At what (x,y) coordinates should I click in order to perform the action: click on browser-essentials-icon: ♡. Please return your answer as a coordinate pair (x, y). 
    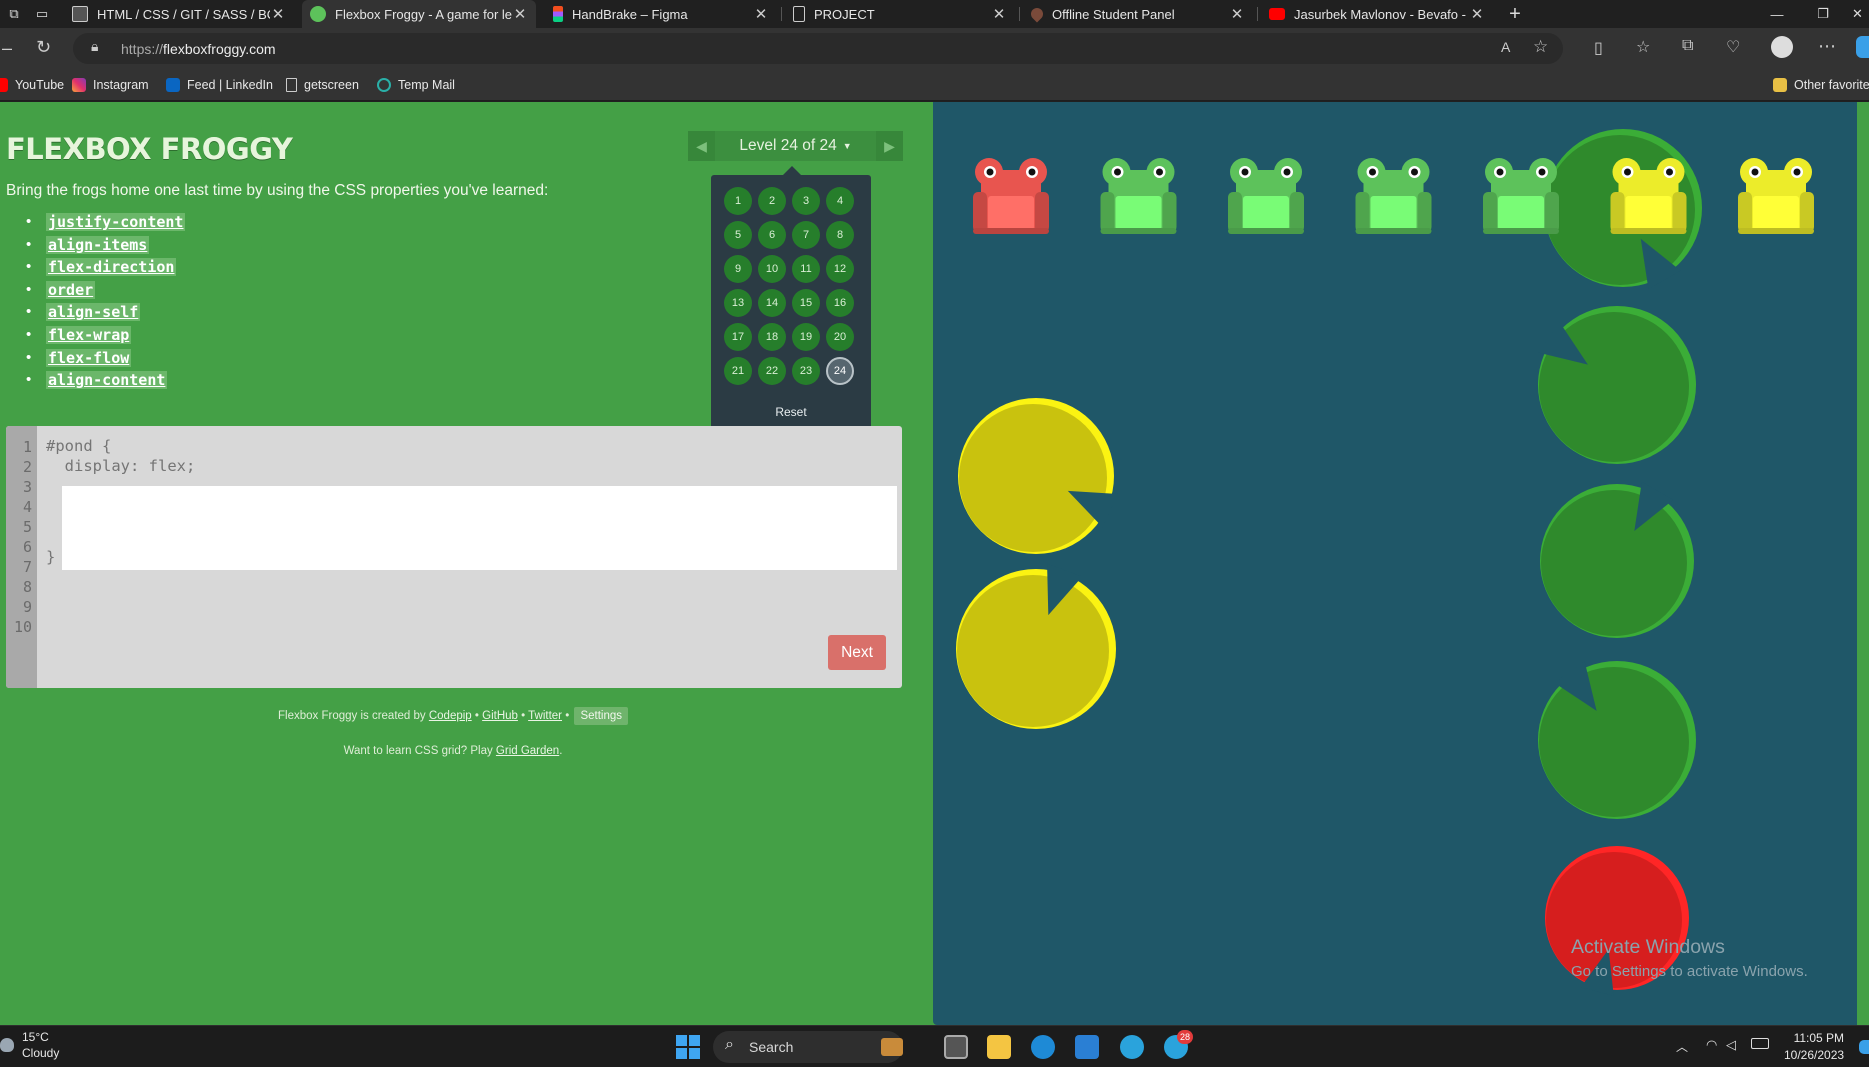
    Looking at the image, I should click on (1733, 47).